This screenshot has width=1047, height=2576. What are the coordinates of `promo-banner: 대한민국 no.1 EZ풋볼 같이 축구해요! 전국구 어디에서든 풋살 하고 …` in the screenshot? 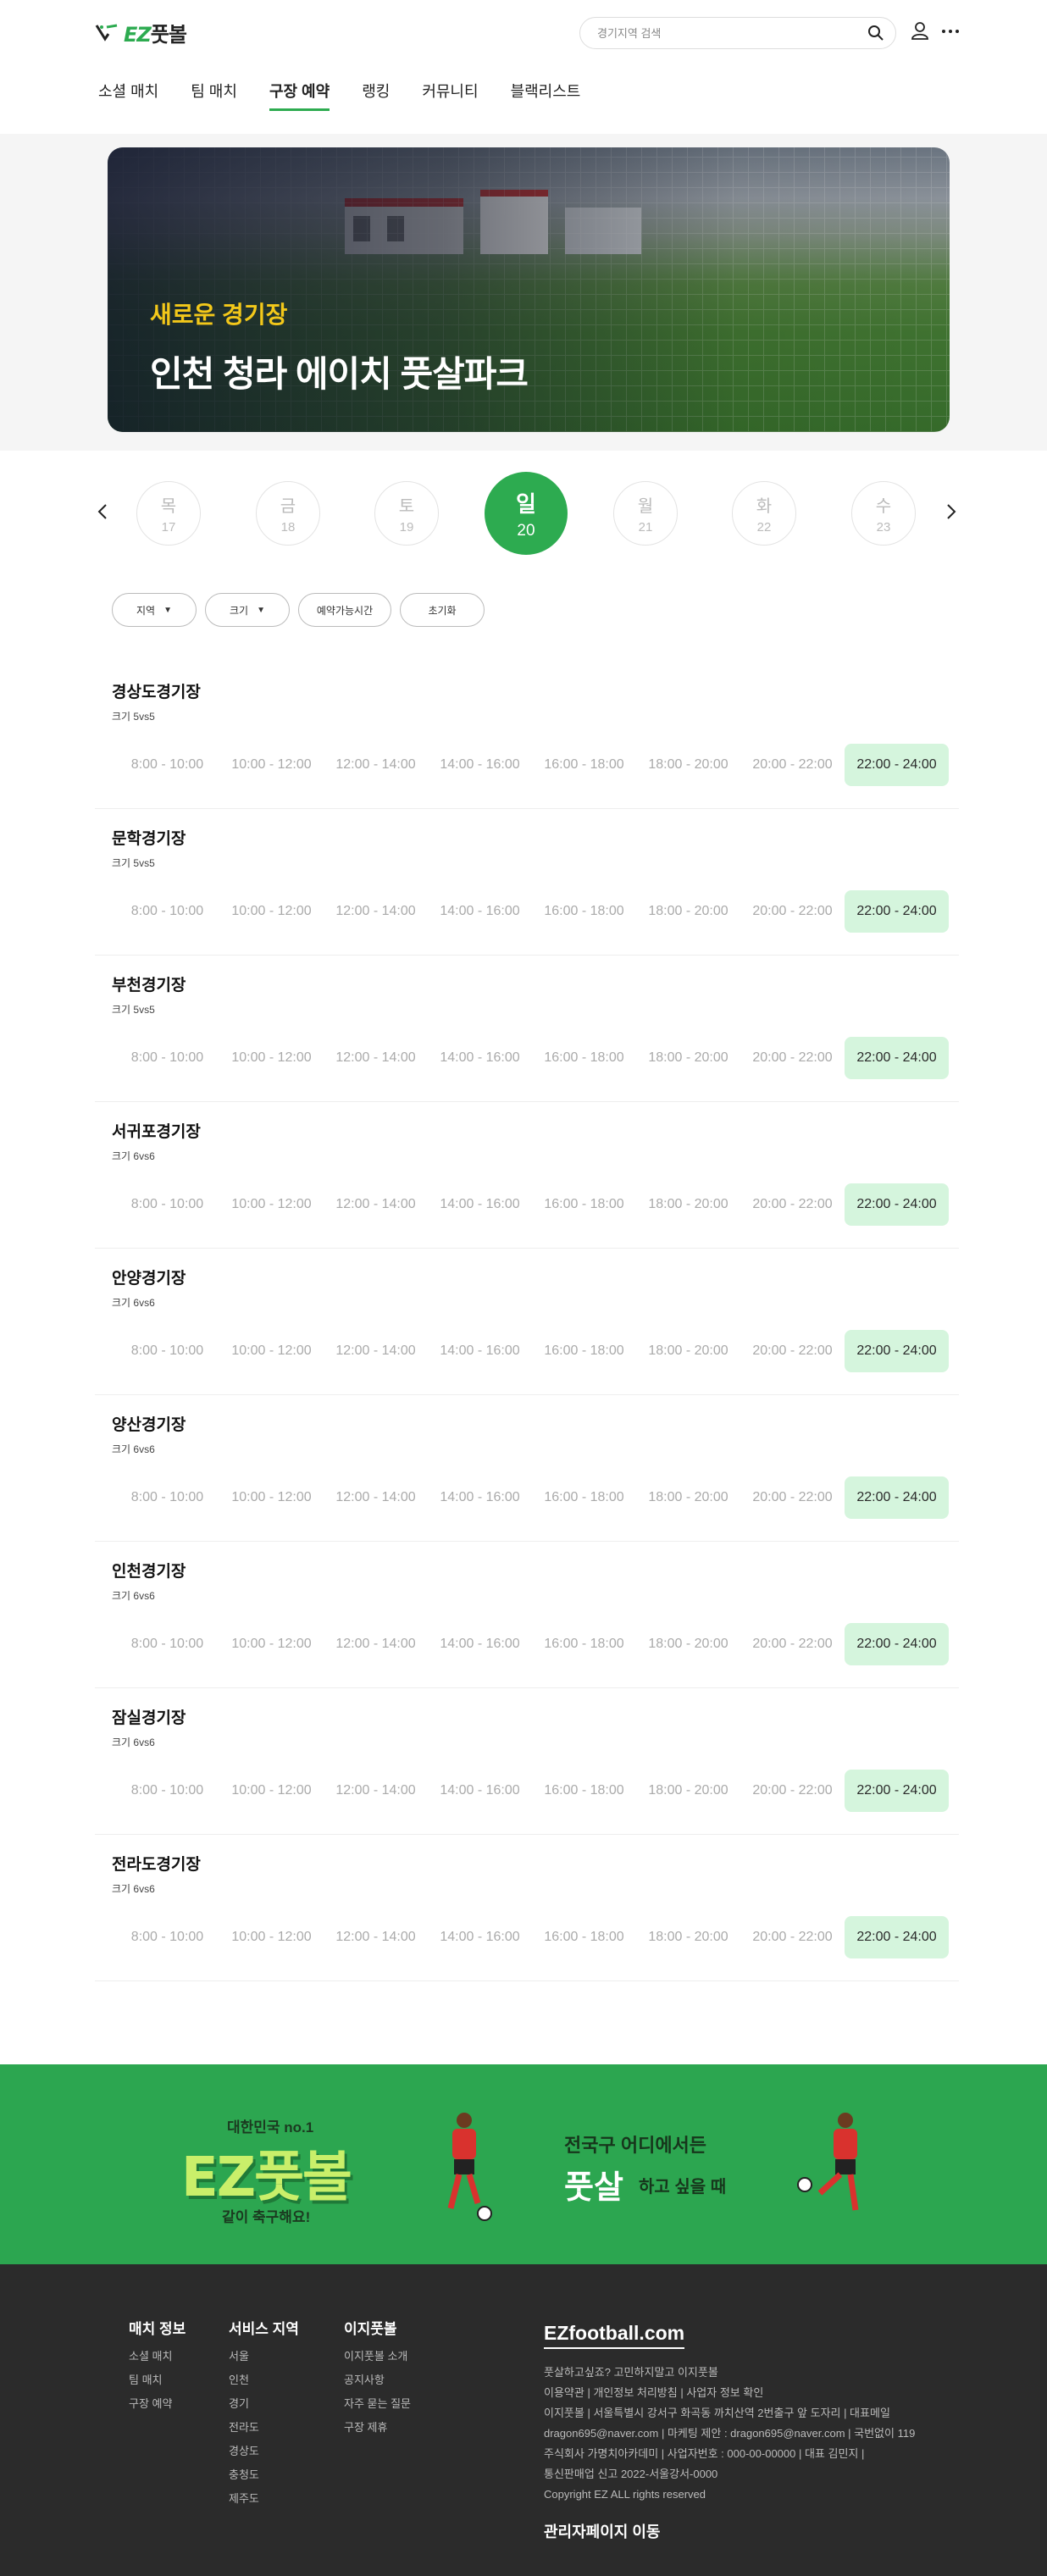 It's located at (523, 2164).